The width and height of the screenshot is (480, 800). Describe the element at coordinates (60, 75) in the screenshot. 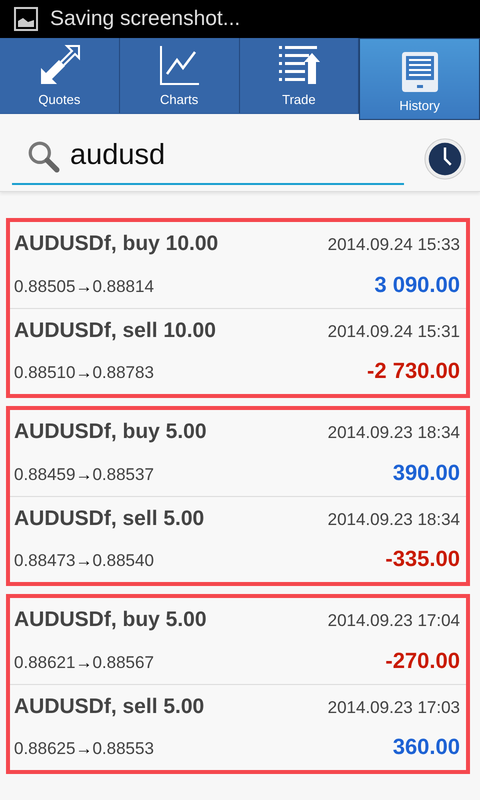

I see `tab: Quotes` at that location.